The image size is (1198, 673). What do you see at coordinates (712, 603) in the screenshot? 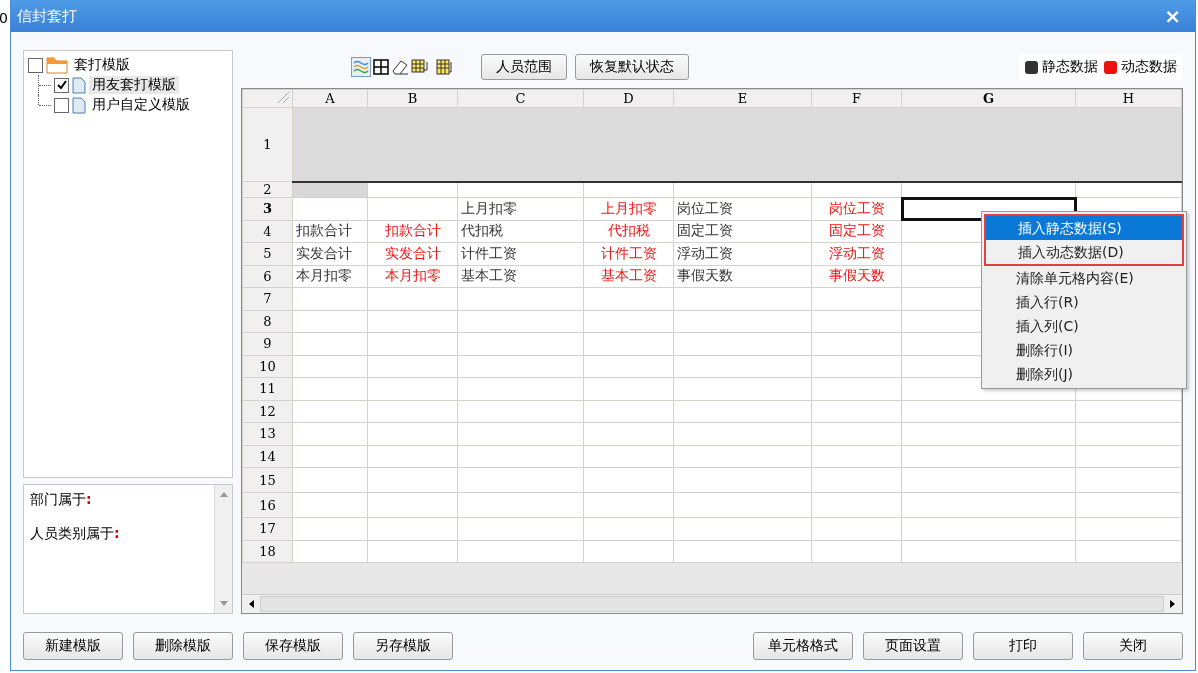
I see `horizontal-scrollbar` at bounding box center [712, 603].